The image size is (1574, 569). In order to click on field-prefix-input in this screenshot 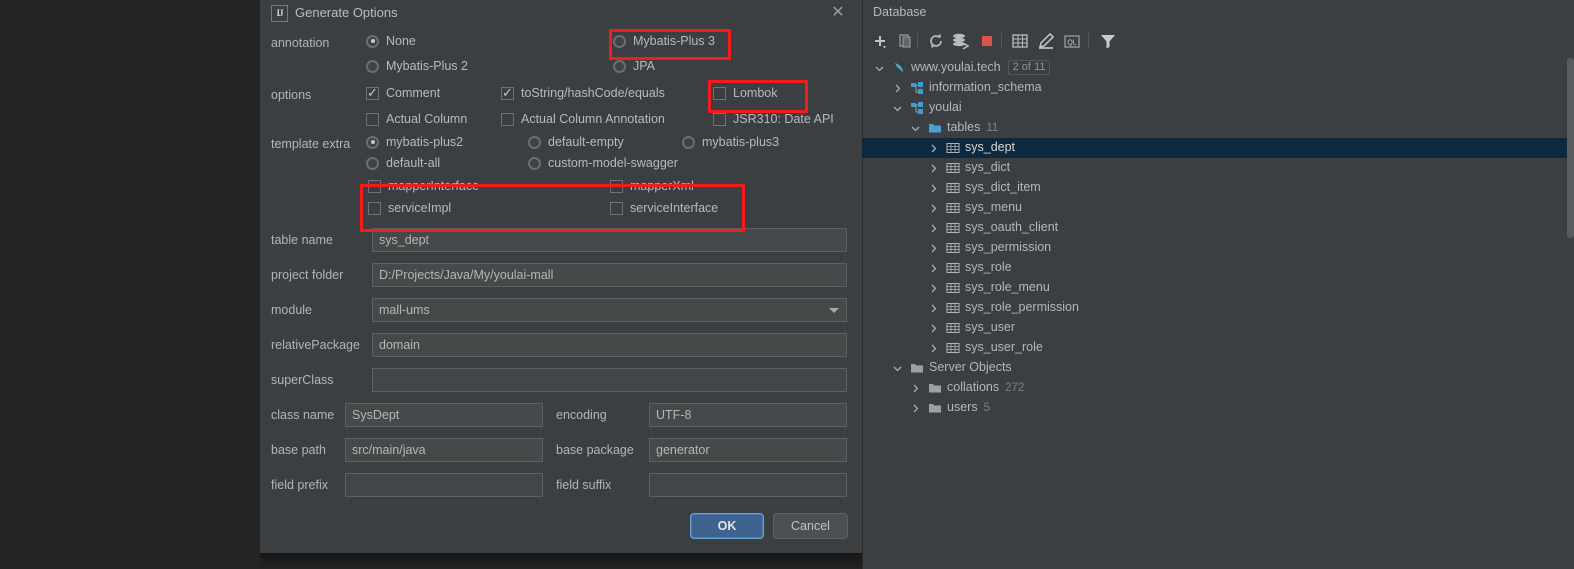, I will do `click(444, 485)`.